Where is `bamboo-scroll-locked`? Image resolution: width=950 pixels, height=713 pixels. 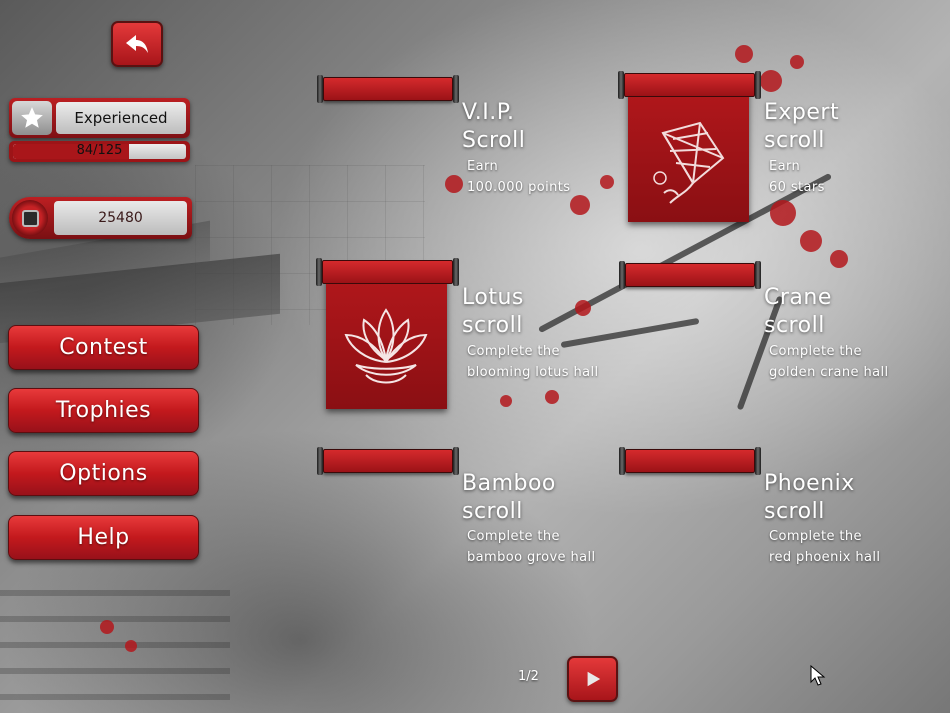
bamboo-scroll-locked is located at coordinates (388, 461).